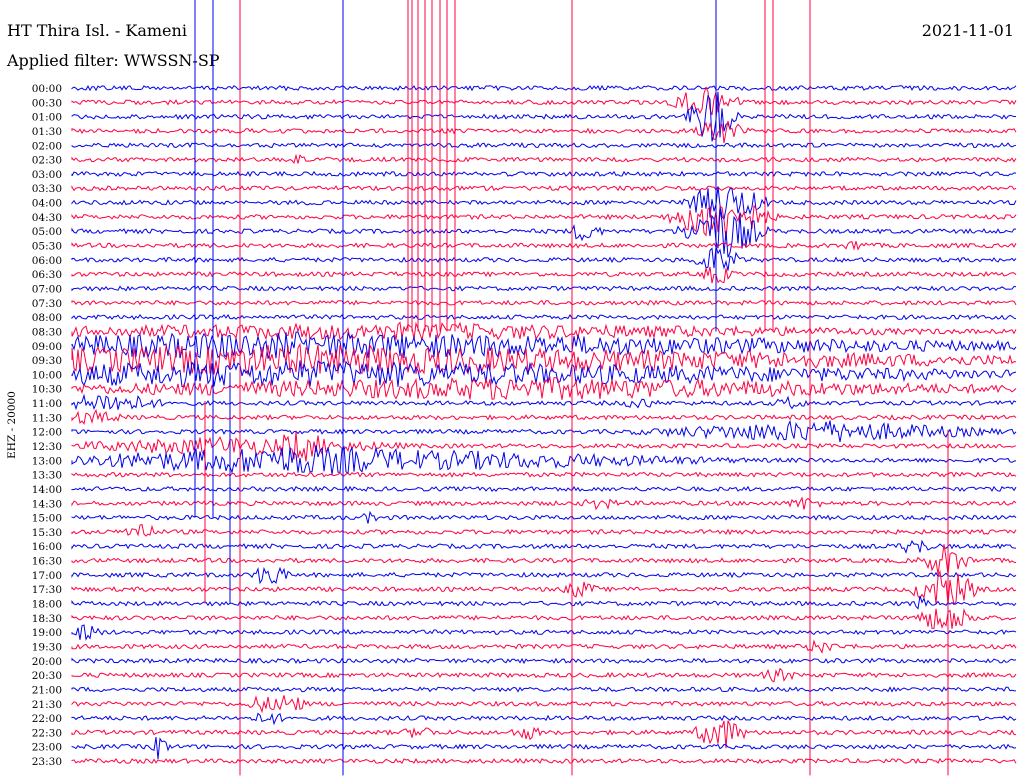 Image resolution: width=1024 pixels, height=780 pixels. I want to click on time-label: 15:00, so click(47, 519).